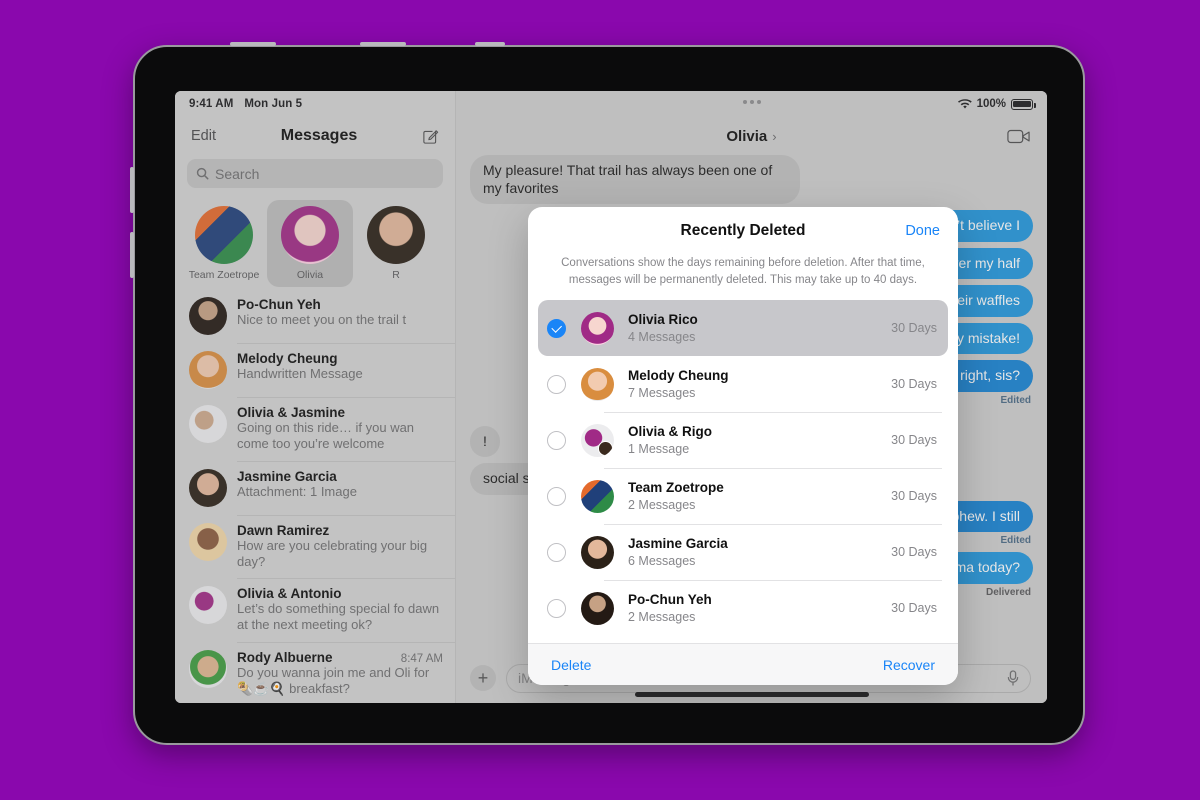 The width and height of the screenshot is (1200, 800). What do you see at coordinates (663, 320) in the screenshot?
I see `row-name: Olivia Rico` at bounding box center [663, 320].